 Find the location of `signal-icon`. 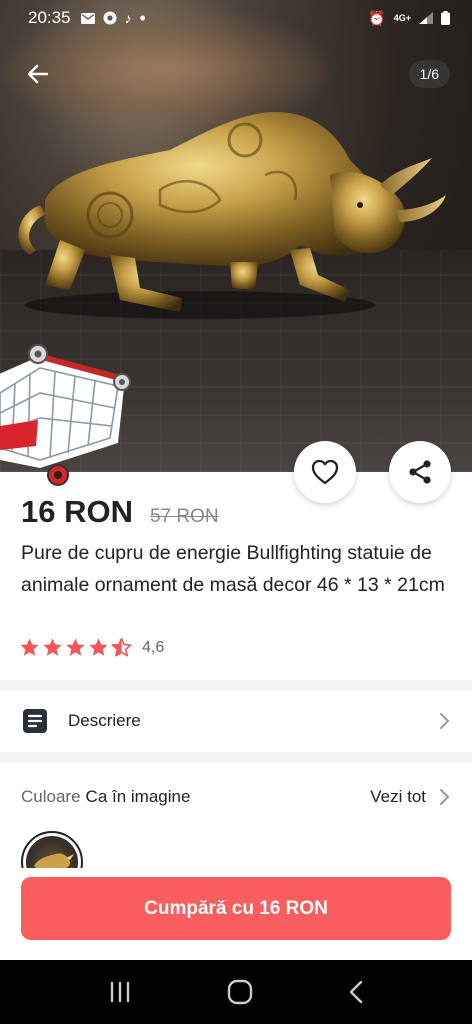

signal-icon is located at coordinates (426, 18).